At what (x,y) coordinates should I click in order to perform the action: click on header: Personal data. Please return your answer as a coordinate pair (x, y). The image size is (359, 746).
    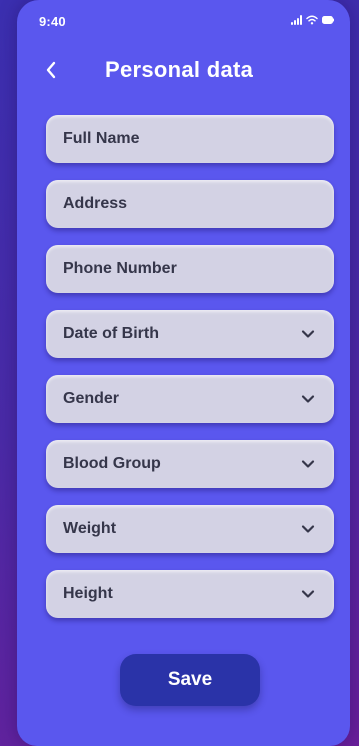
    Looking at the image, I should click on (183, 70).